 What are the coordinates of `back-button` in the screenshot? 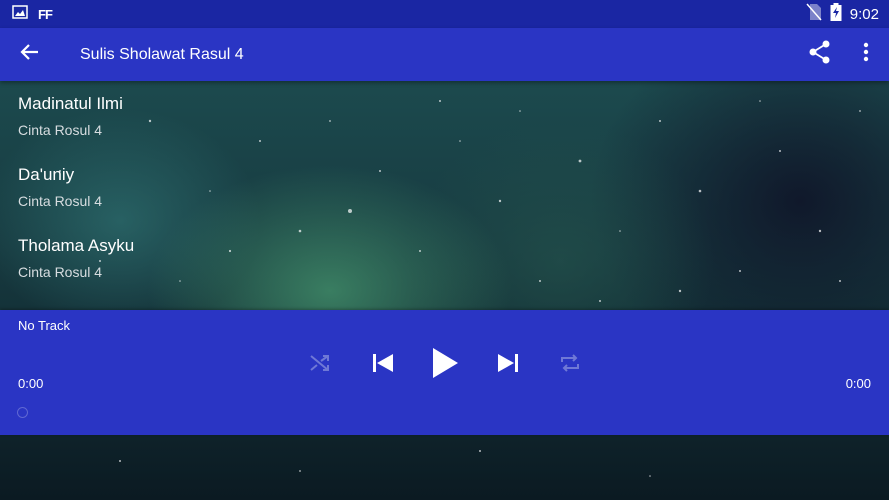 It's located at (30, 54).